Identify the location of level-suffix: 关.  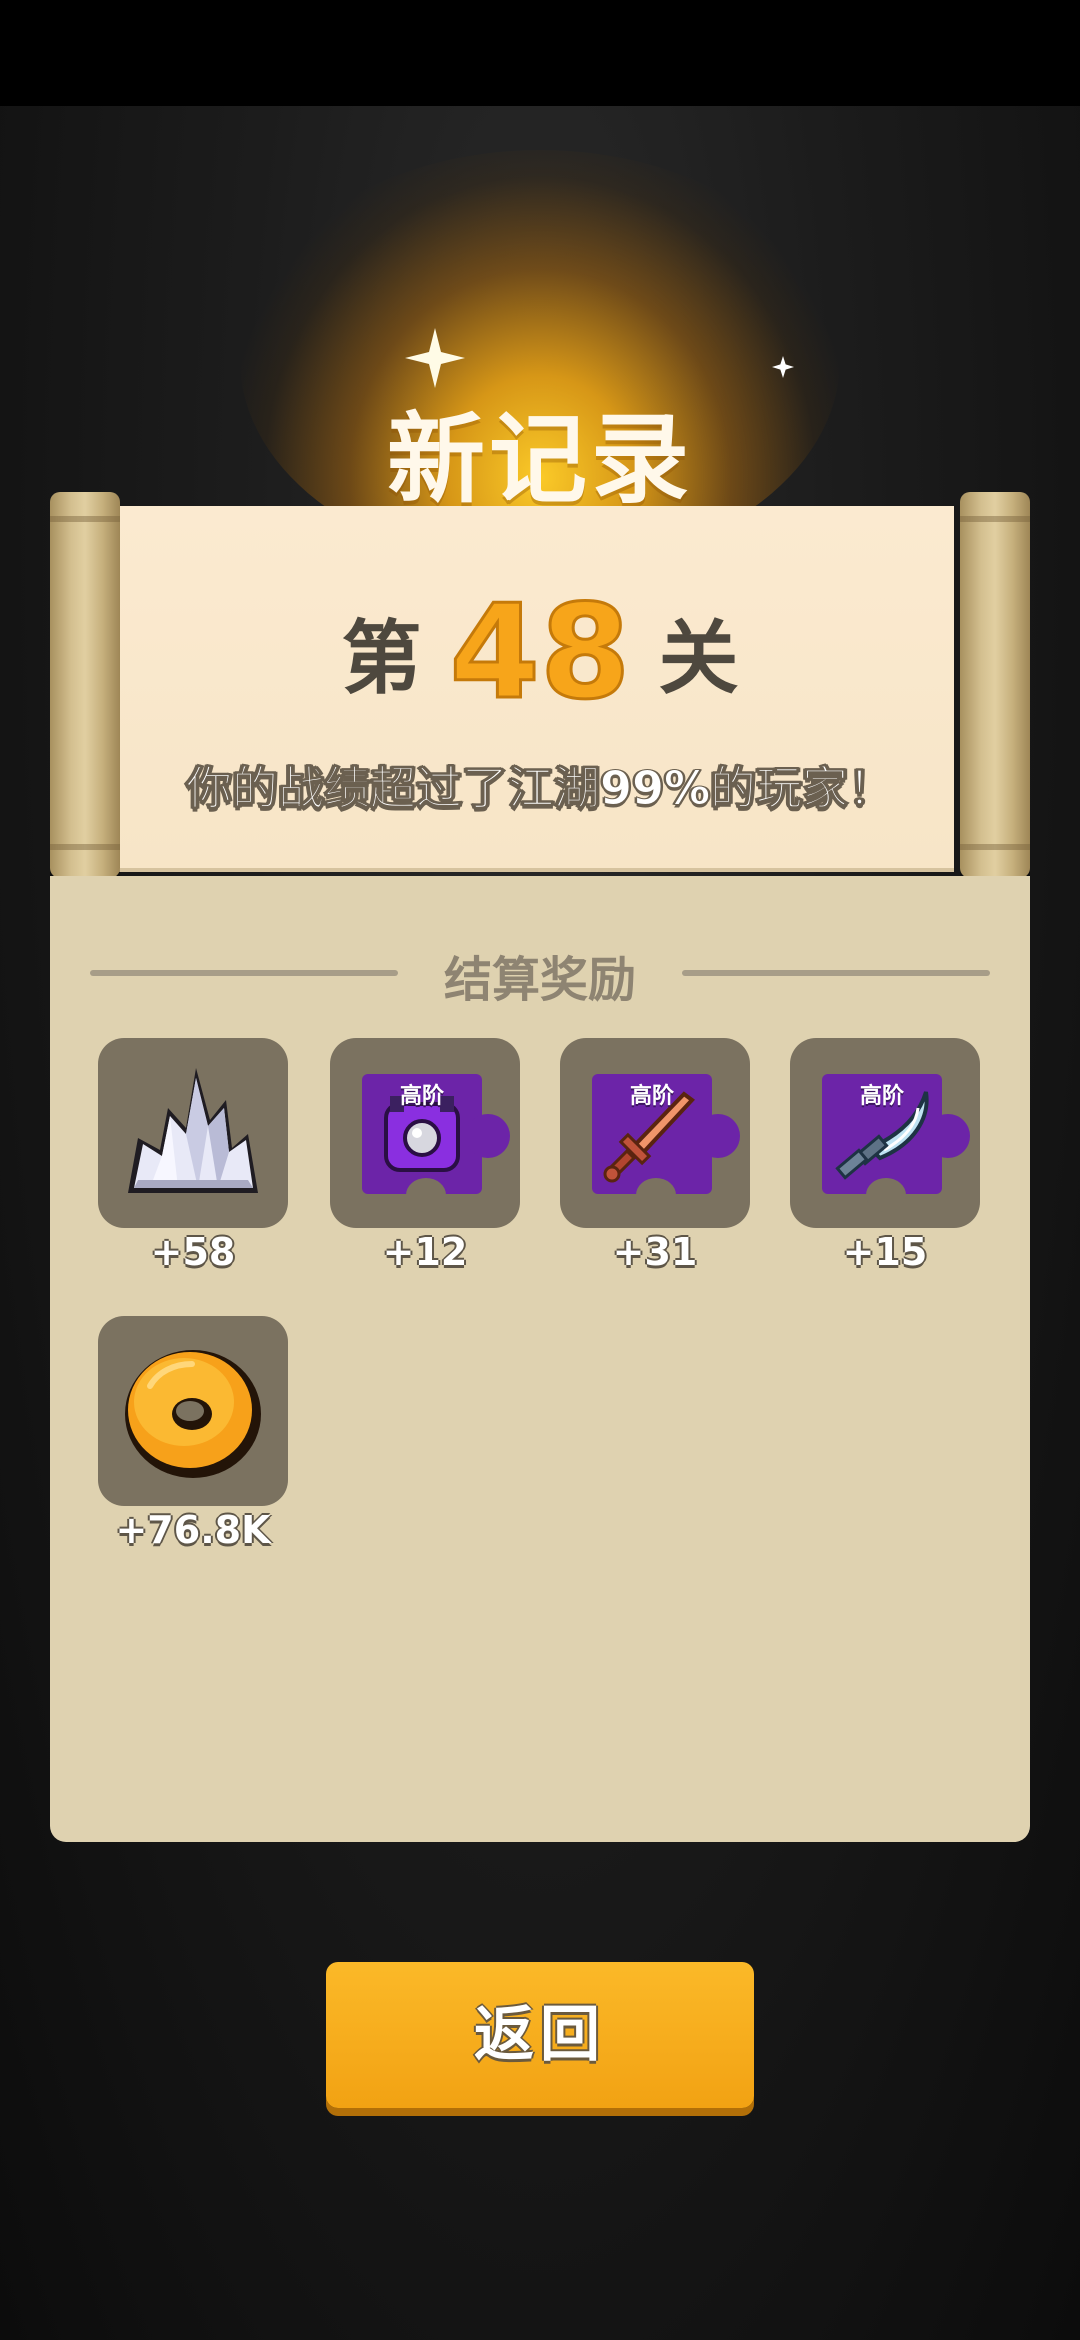
(698, 658).